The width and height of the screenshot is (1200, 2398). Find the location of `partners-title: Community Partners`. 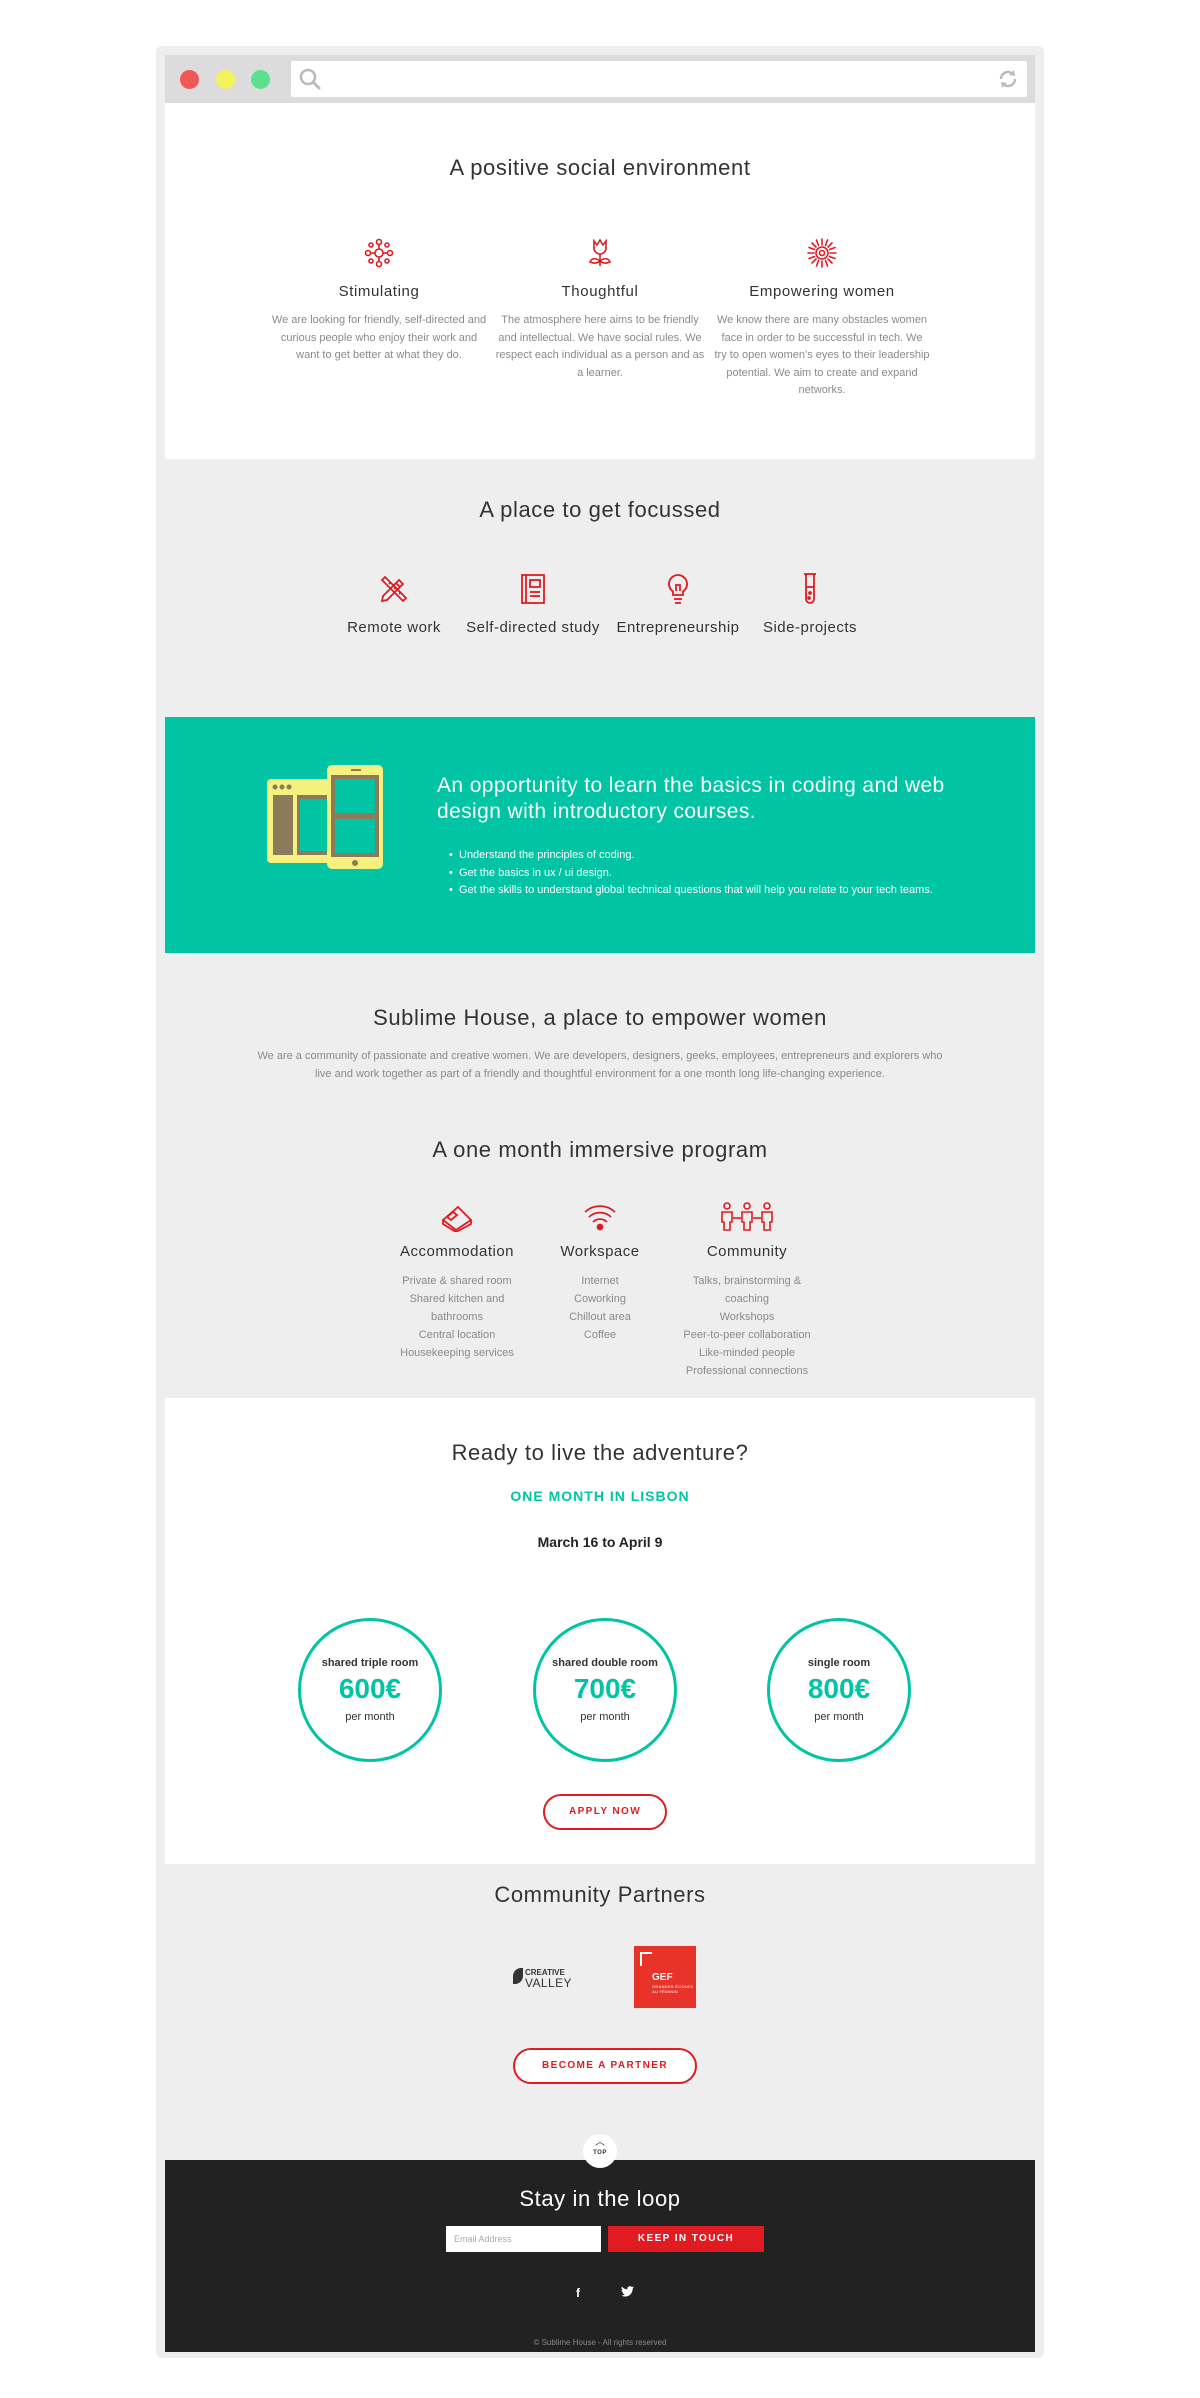

partners-title: Community Partners is located at coordinates (600, 1894).